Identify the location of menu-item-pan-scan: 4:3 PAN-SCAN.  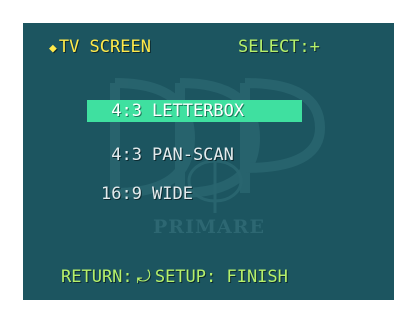
(194, 155).